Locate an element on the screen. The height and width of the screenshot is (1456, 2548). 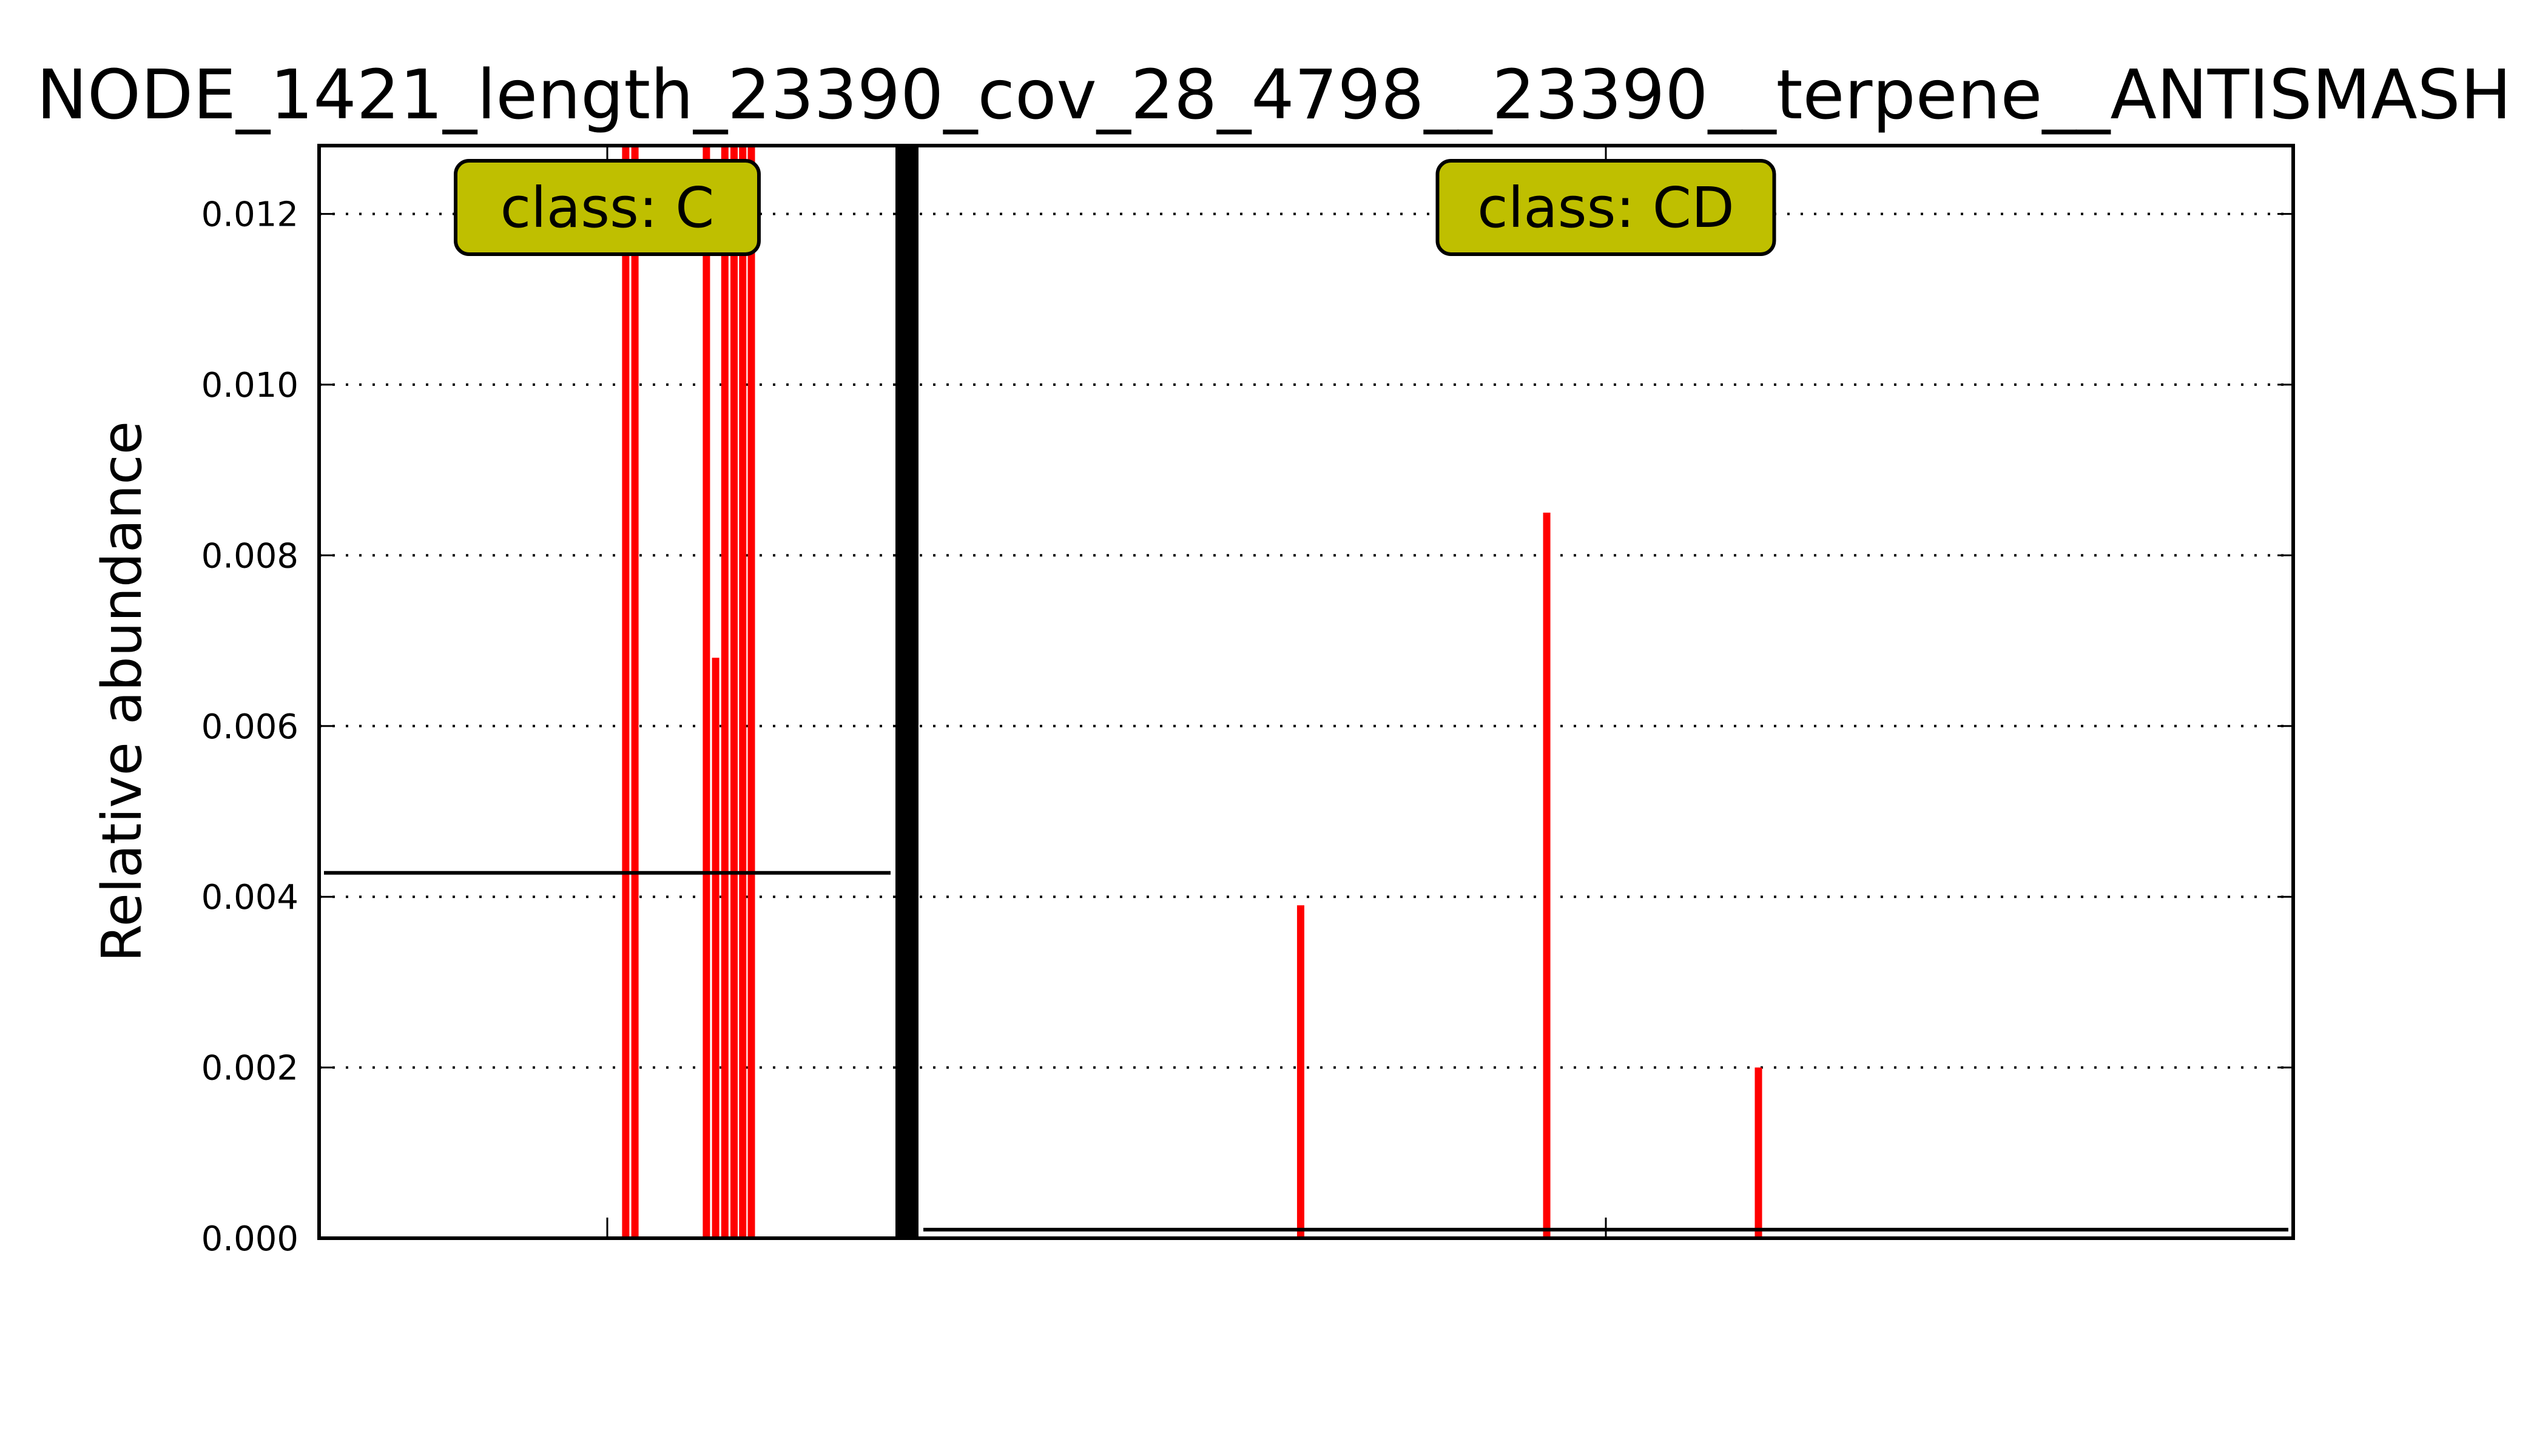
y-tick-label: 0.006 is located at coordinates (249, 727).